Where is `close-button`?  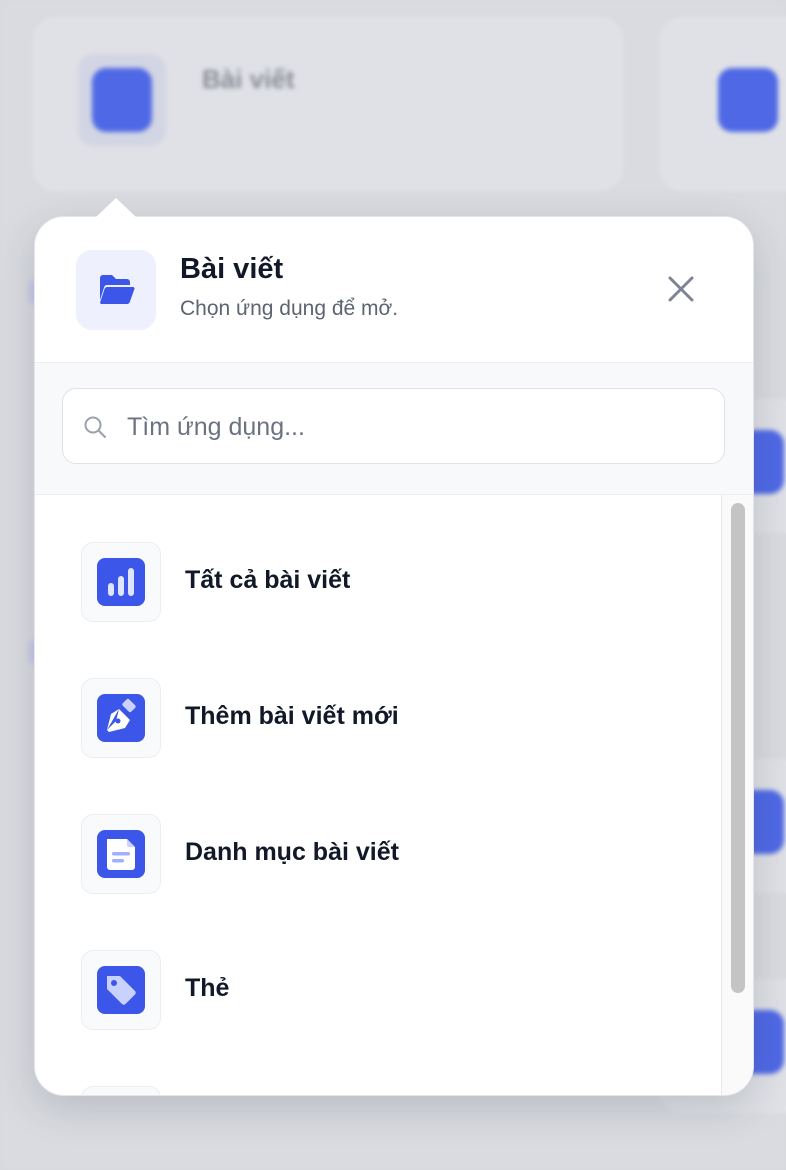
close-button is located at coordinates (681, 289).